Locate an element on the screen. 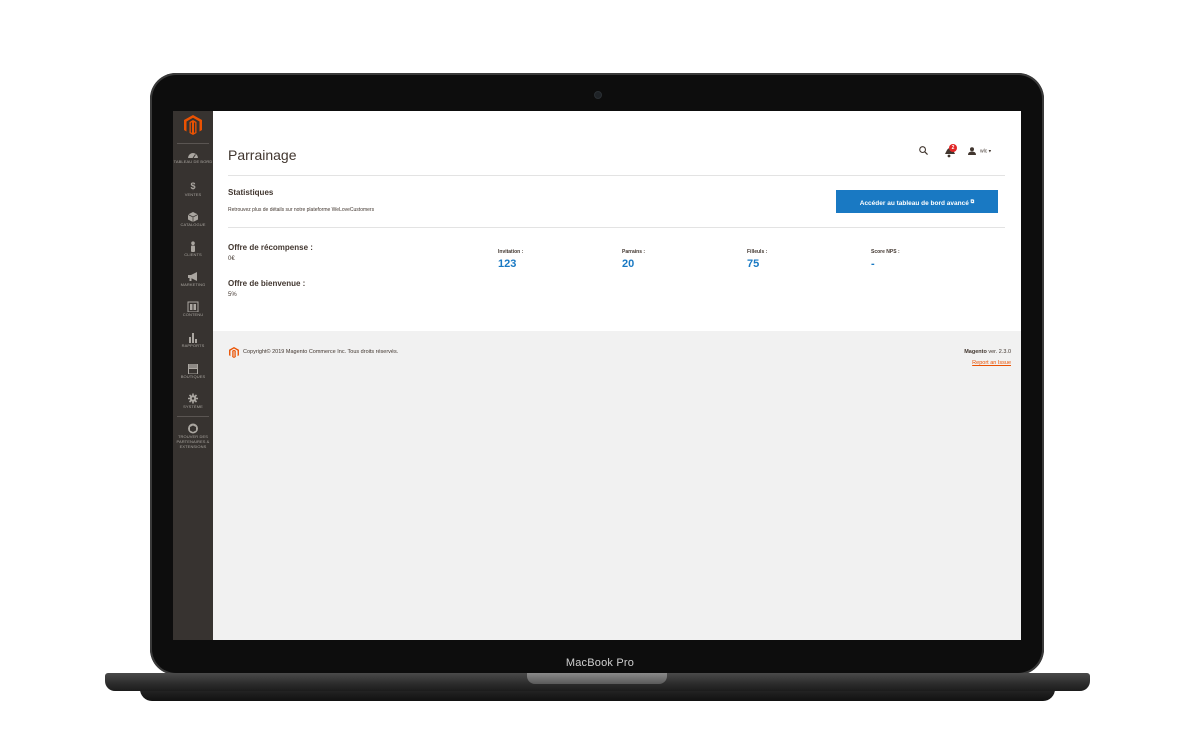  nav-item-system: SYSTÈME is located at coordinates (193, 401).